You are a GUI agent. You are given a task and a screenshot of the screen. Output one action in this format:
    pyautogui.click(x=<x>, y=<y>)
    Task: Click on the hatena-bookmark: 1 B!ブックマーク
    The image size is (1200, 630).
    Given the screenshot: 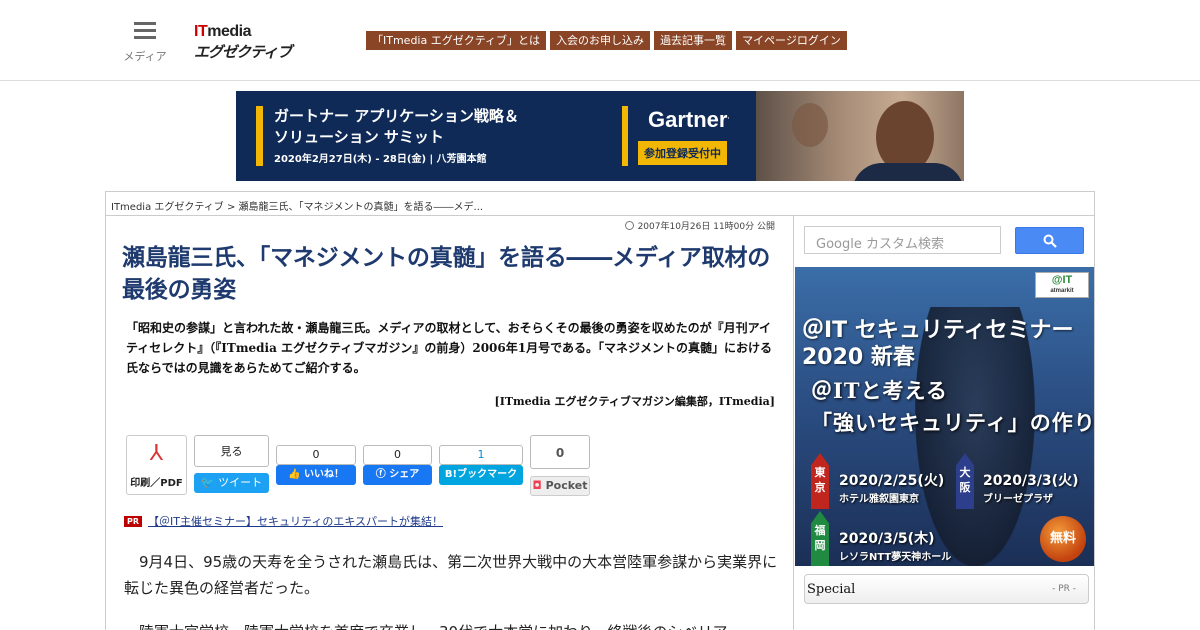 What is the action you would take?
    pyautogui.click(x=481, y=465)
    